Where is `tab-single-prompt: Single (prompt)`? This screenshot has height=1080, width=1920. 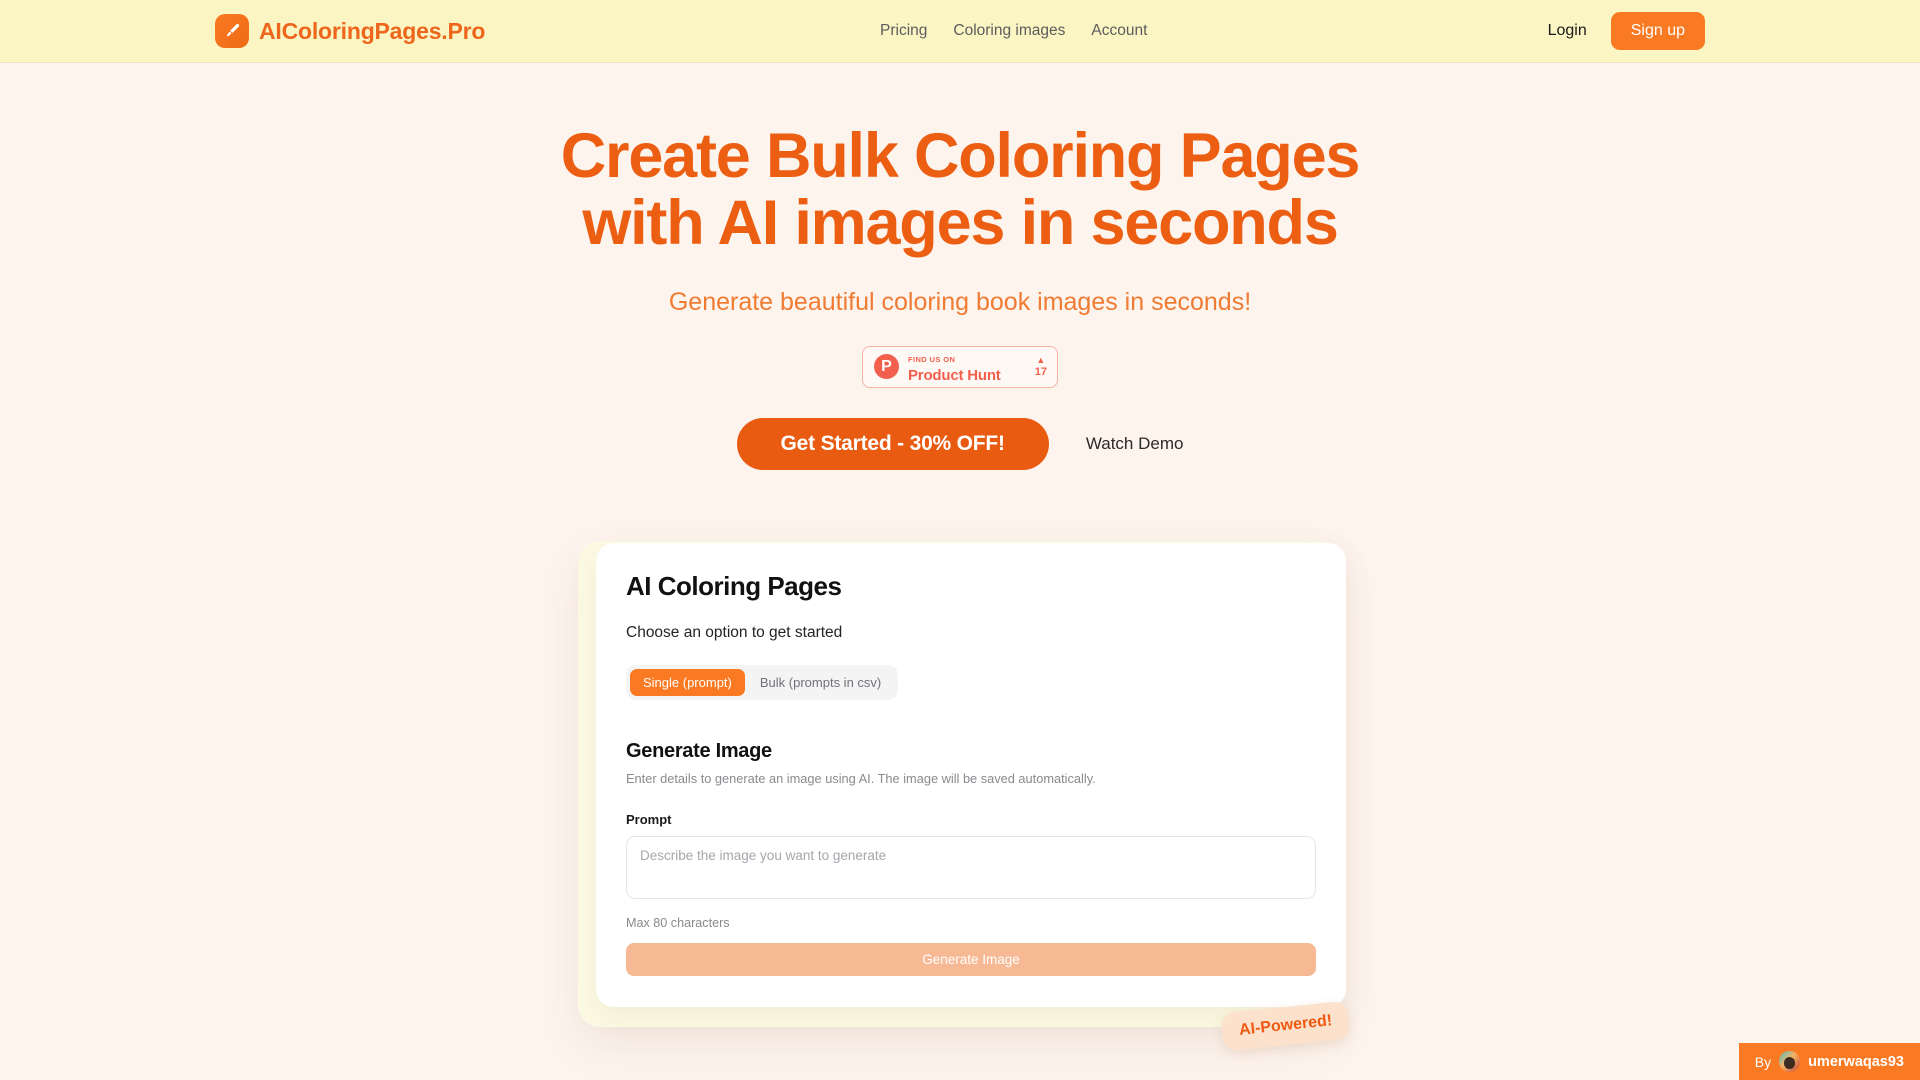
tab-single-prompt: Single (prompt) is located at coordinates (687, 682).